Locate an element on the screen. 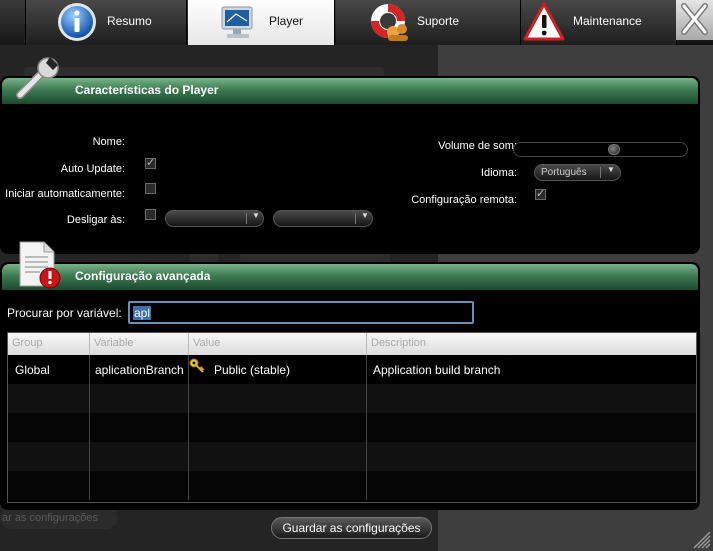  auto-update-label: Auto Update: is located at coordinates (92, 169).